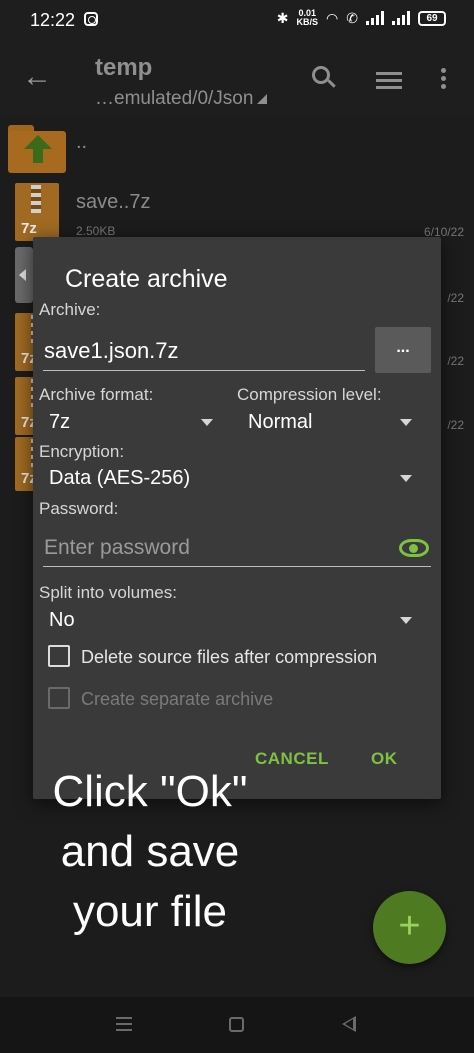 Image resolution: width=474 pixels, height=1053 pixels. Describe the element at coordinates (125, 422) in the screenshot. I see `archive-format-select: 7z` at that location.